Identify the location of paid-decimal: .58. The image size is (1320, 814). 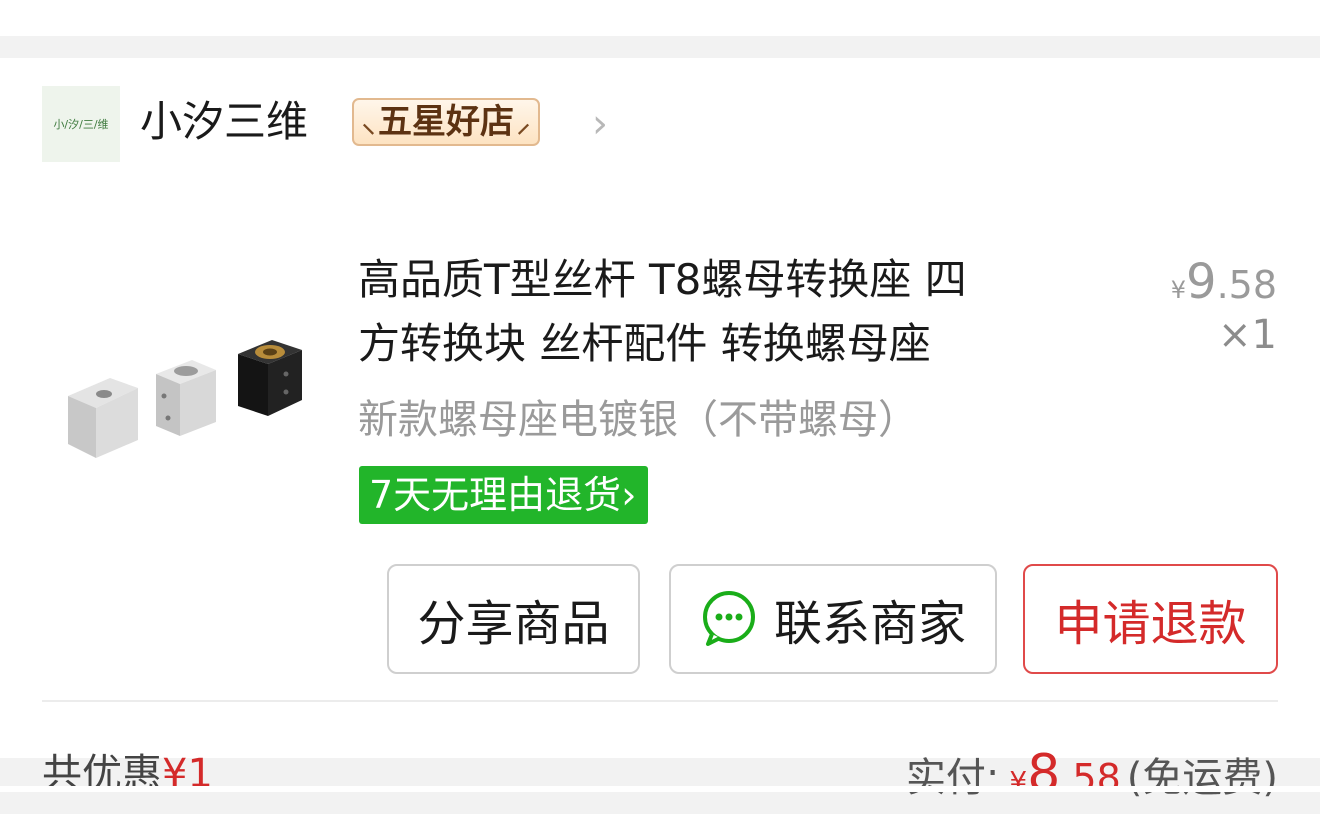
(1090, 778).